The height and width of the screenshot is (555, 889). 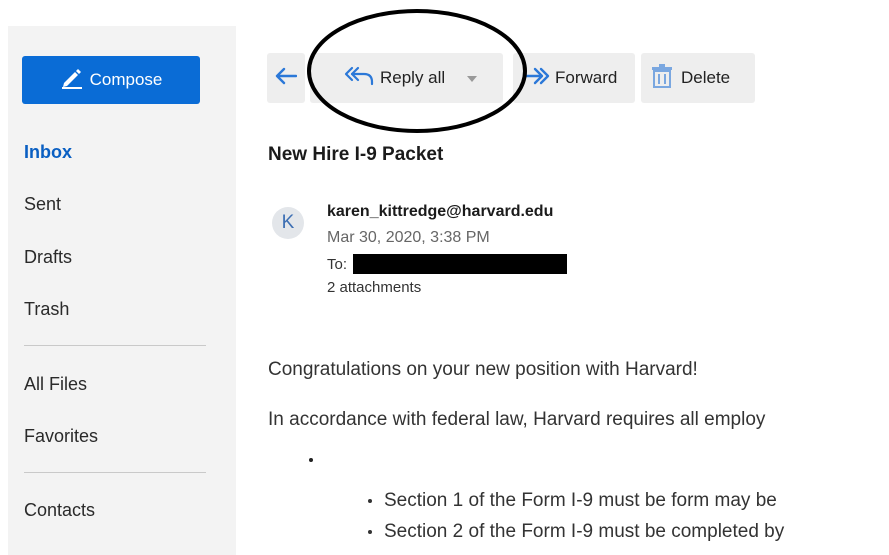 What do you see at coordinates (337, 264) in the screenshot?
I see `to-label: To:` at bounding box center [337, 264].